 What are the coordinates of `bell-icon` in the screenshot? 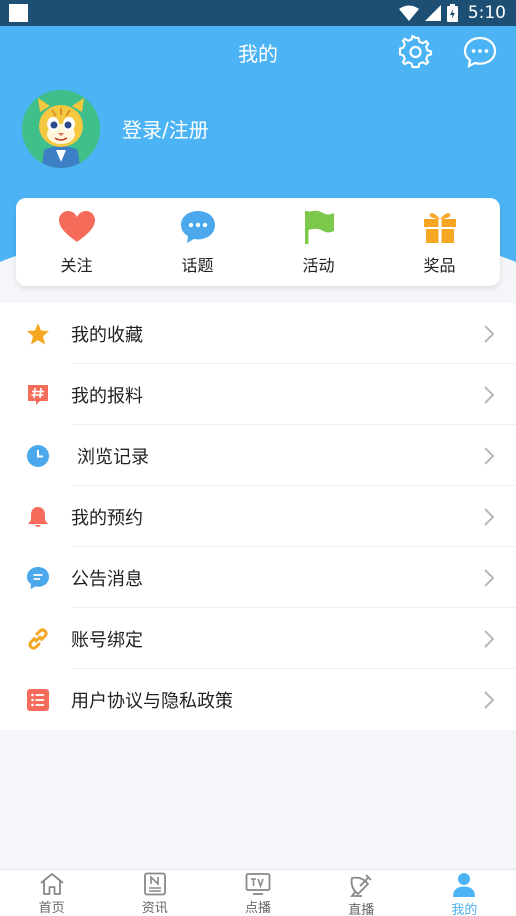 It's located at (38, 517).